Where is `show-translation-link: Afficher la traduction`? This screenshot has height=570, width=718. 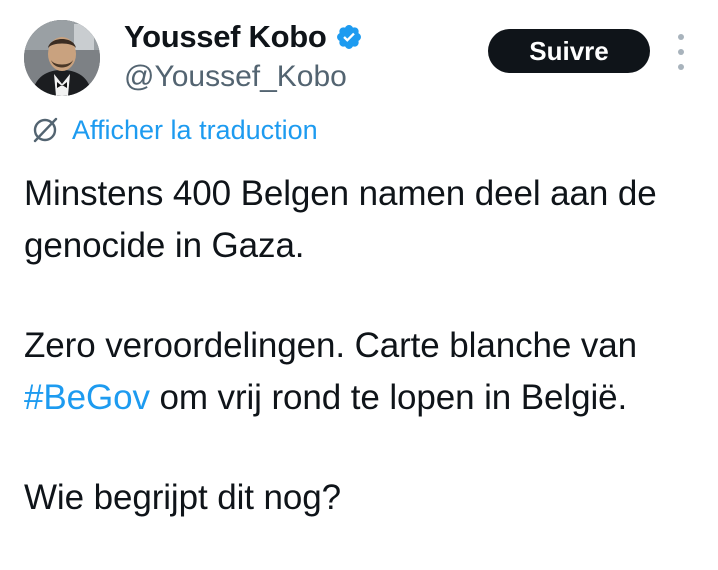
show-translation-link: Afficher la traduction is located at coordinates (174, 130).